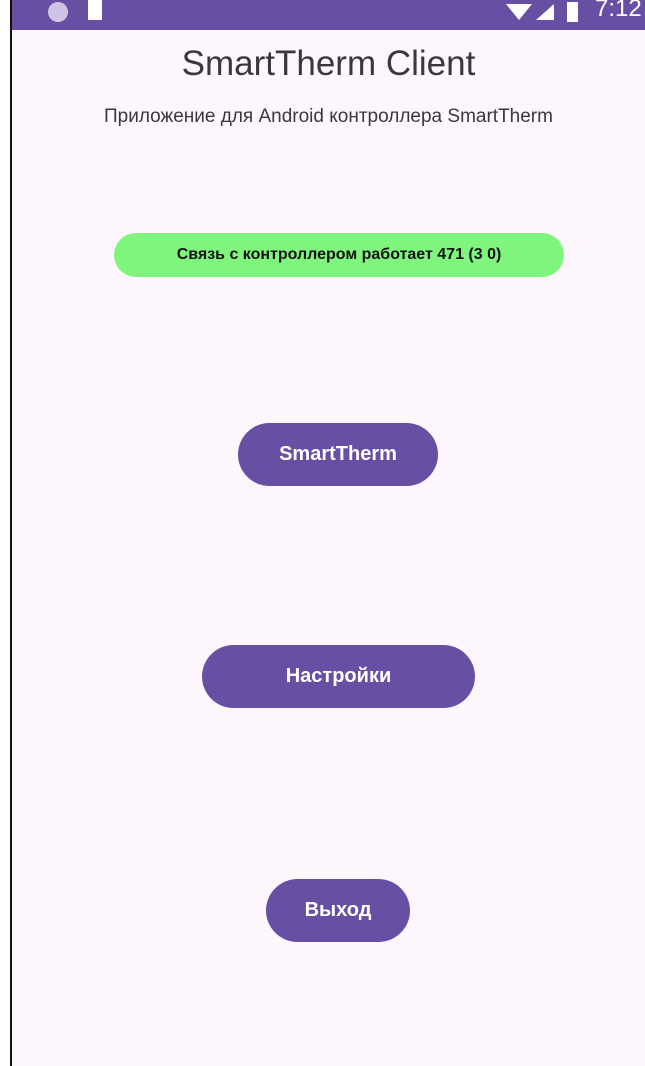 The width and height of the screenshot is (645, 1066). I want to click on connection-status-badge: Связь с контроллером работает 471 (3 0), so click(339, 255).